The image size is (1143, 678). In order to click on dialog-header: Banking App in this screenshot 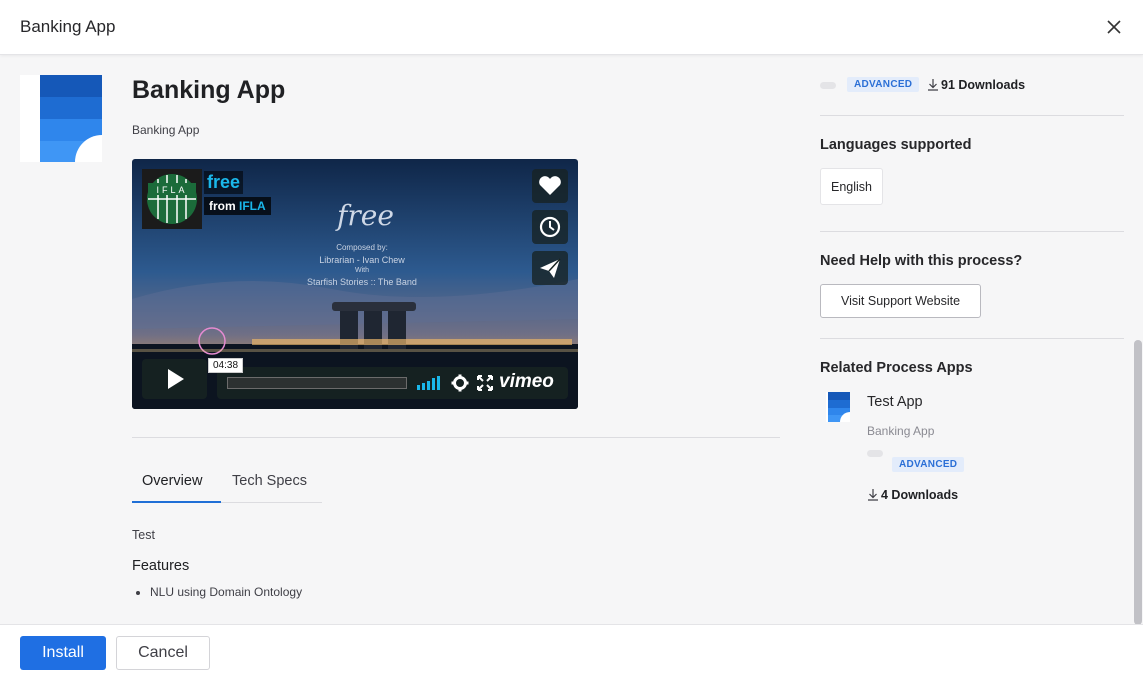, I will do `click(571, 27)`.